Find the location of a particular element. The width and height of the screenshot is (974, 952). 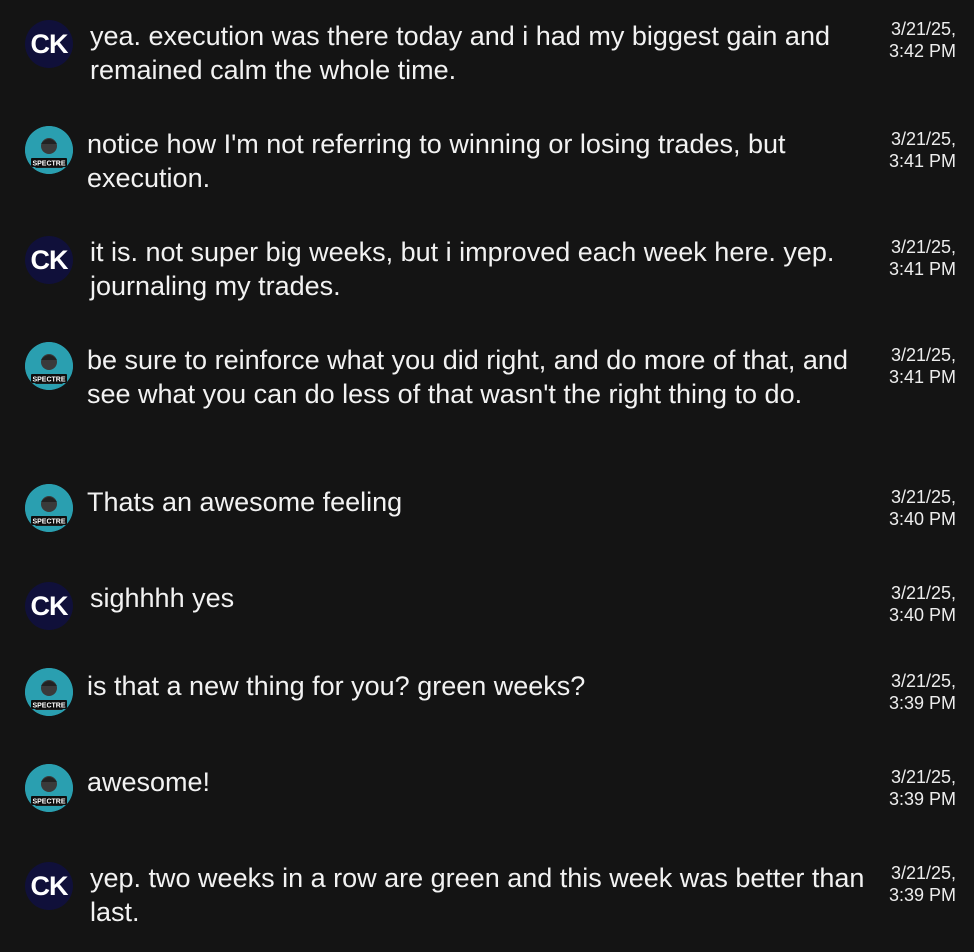

message-timestamp: 3/21/25, 3:42 PM is located at coordinates (906, 40).